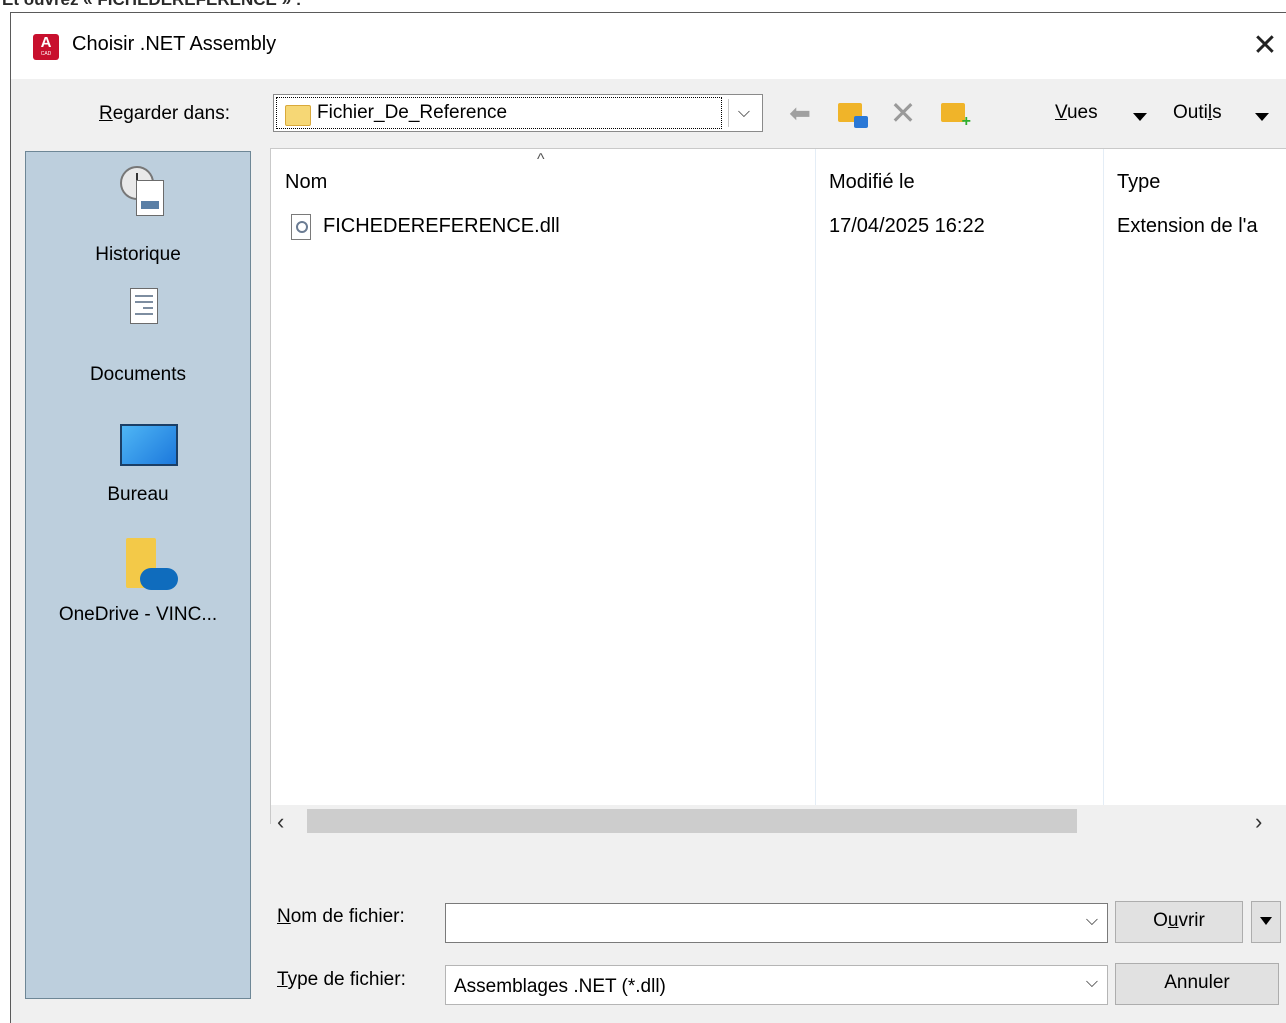 The height and width of the screenshot is (1023, 1286). What do you see at coordinates (1197, 113) in the screenshot?
I see `tools-menu: Outils` at bounding box center [1197, 113].